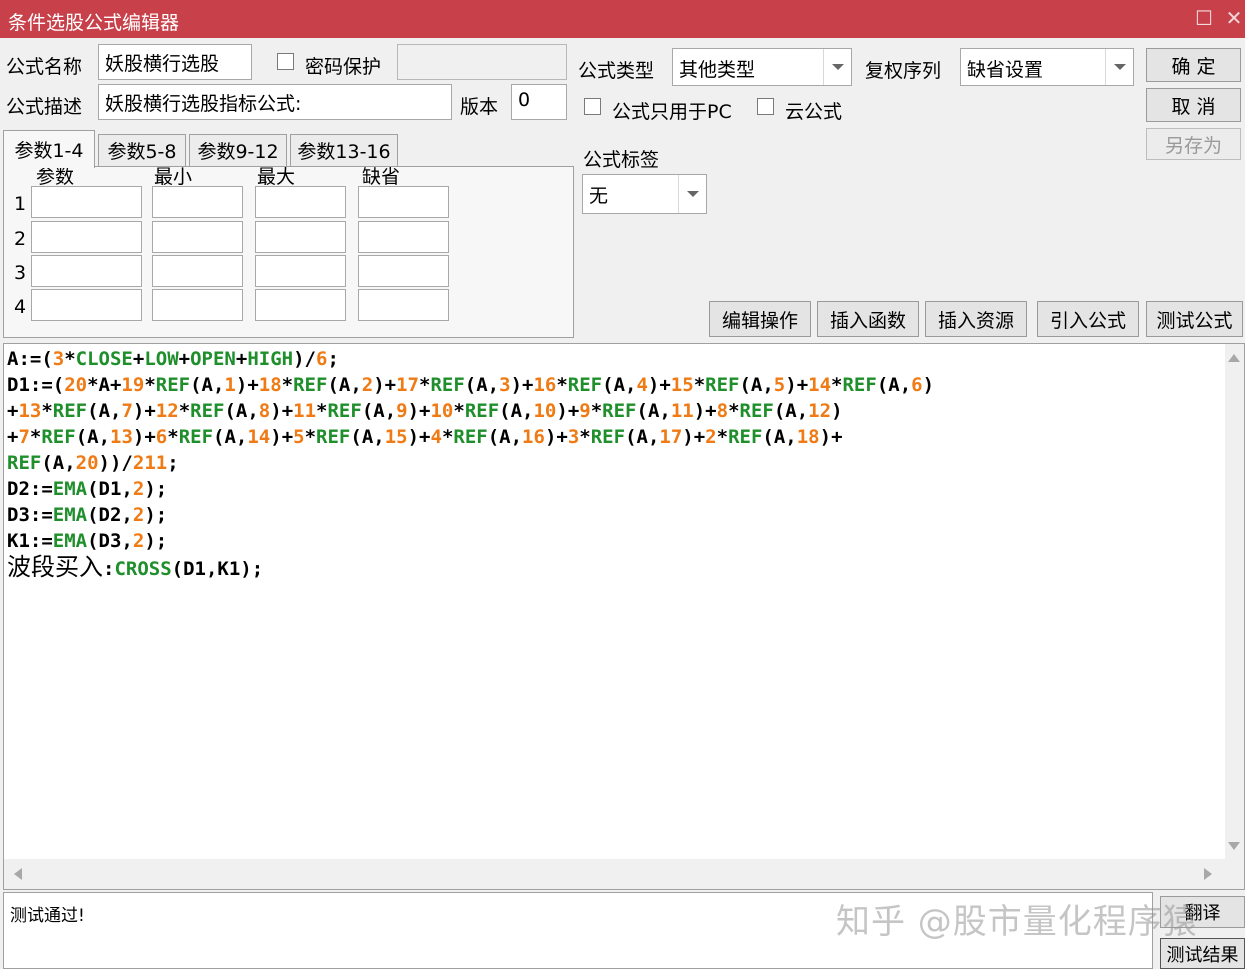  I want to click on code-number: 16, so click(533, 437).